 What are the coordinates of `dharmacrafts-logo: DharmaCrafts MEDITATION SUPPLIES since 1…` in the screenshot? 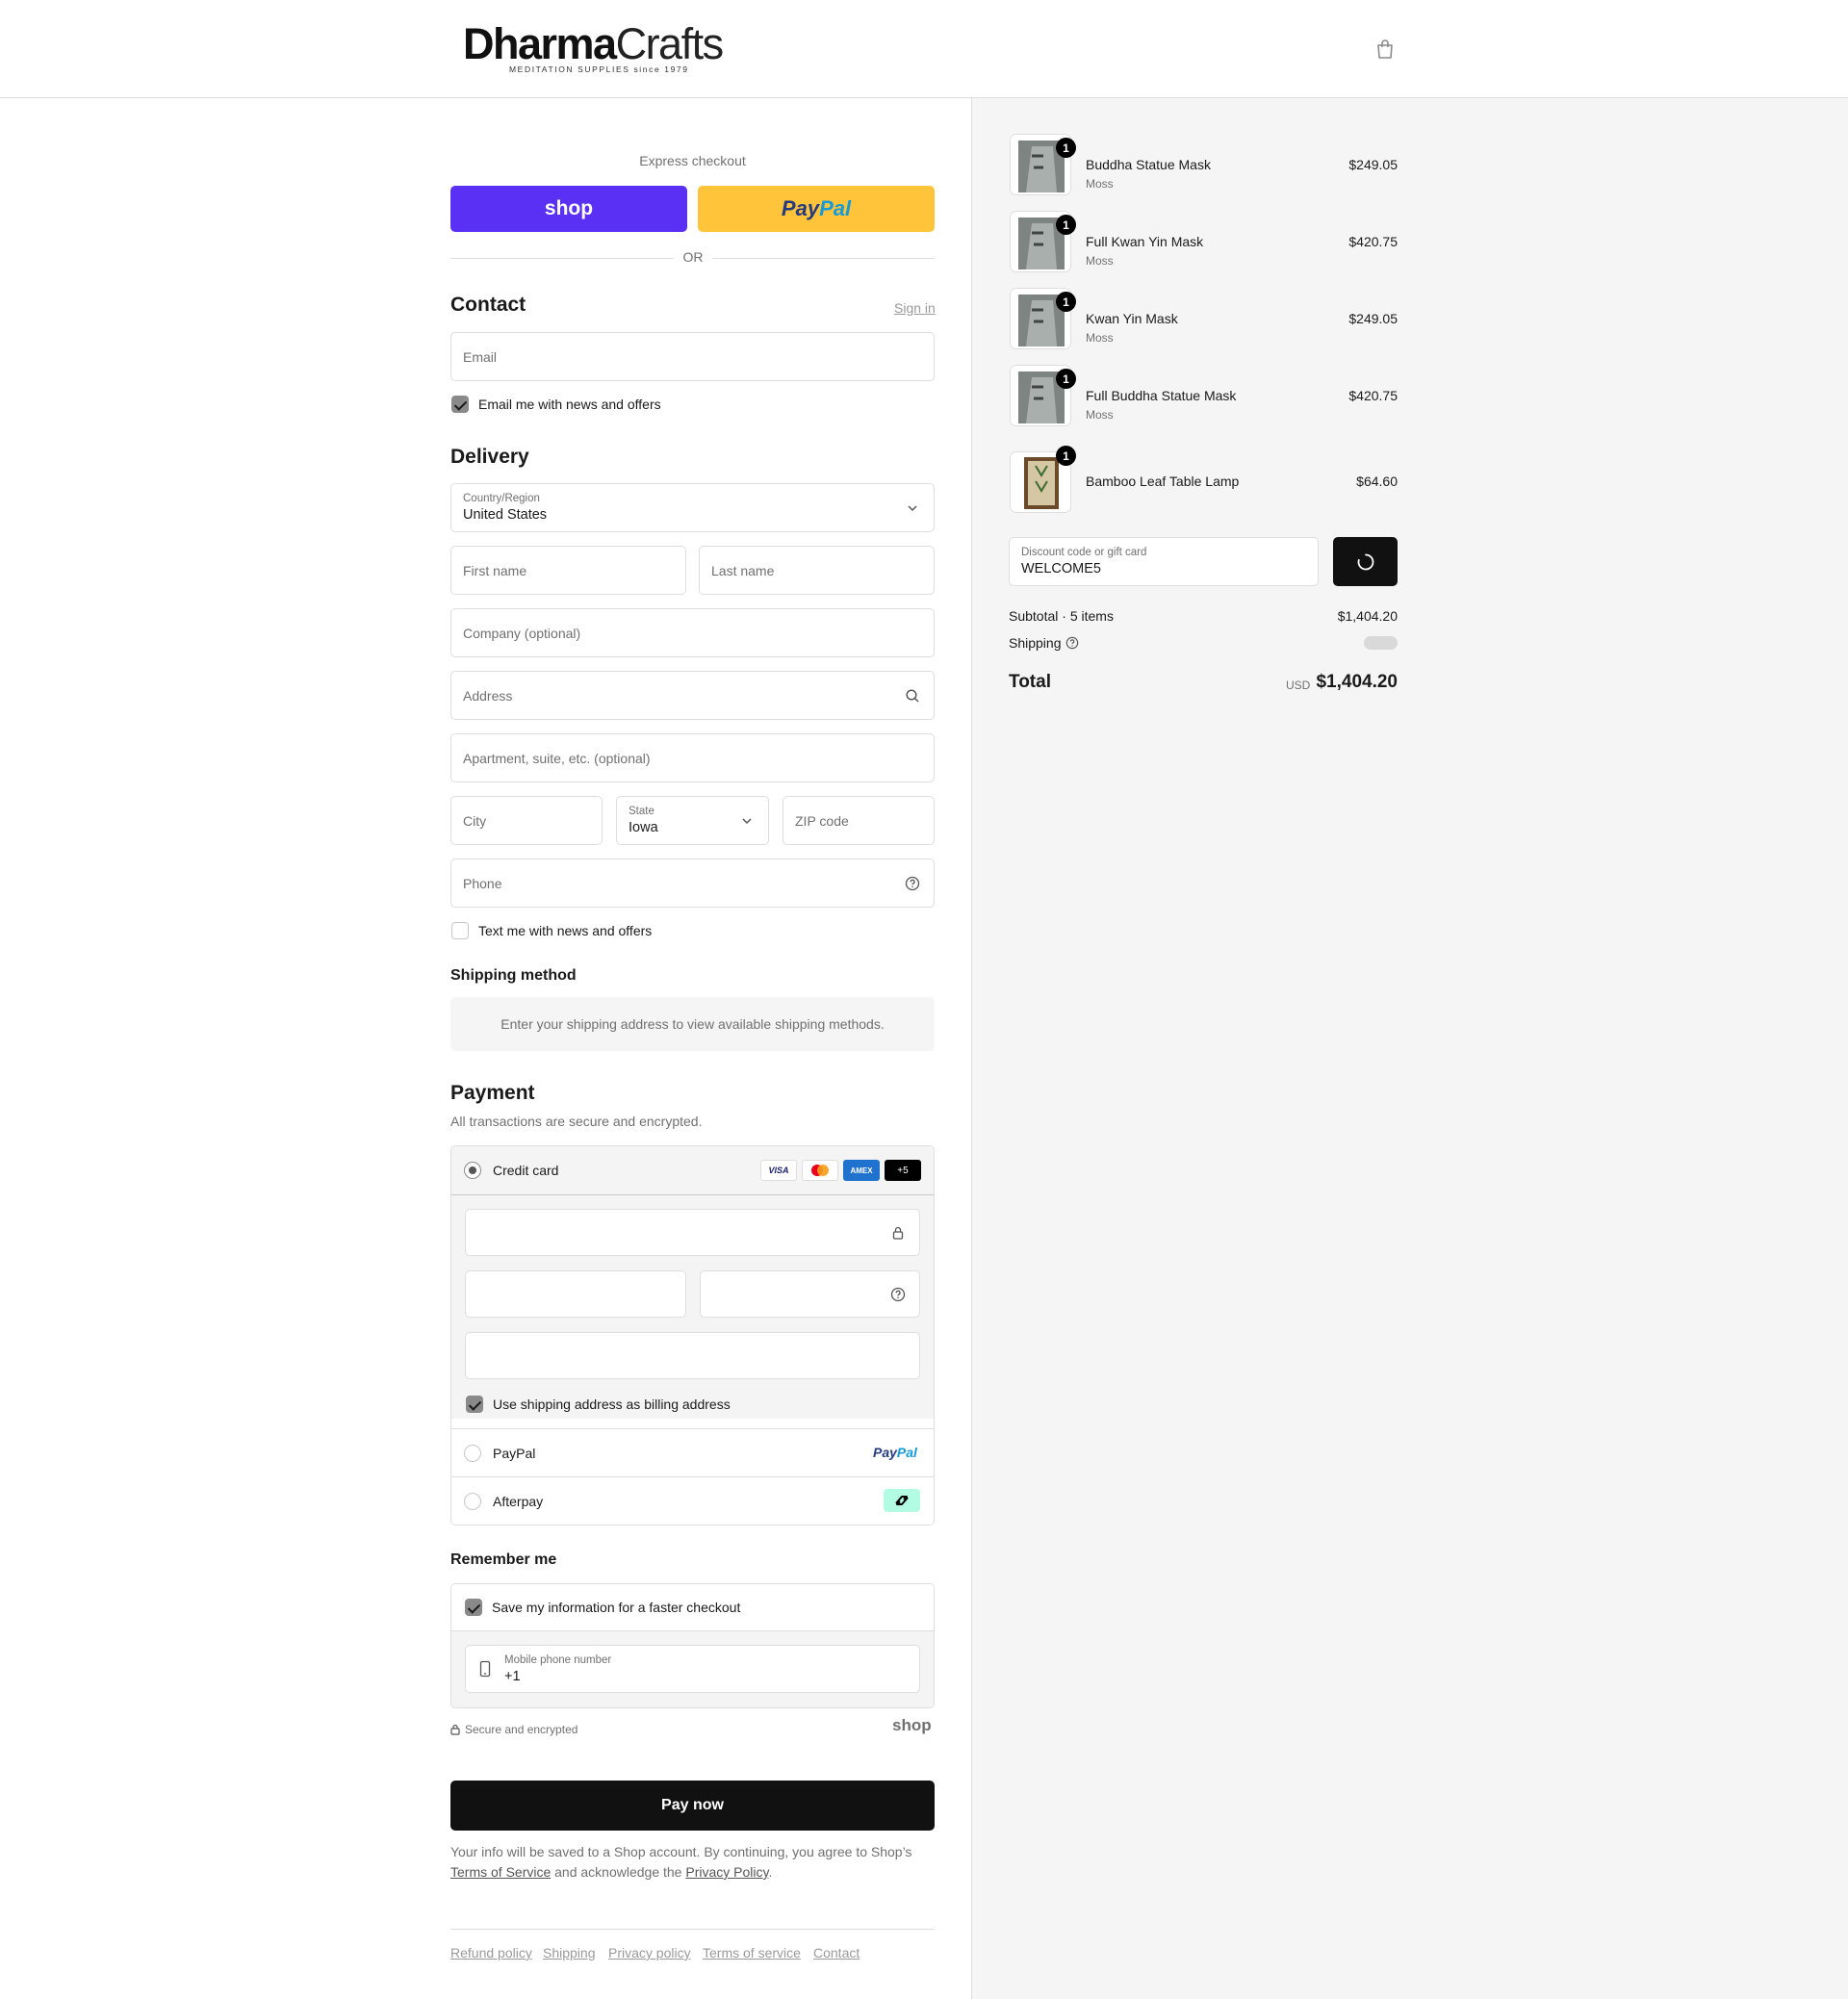 It's located at (593, 48).